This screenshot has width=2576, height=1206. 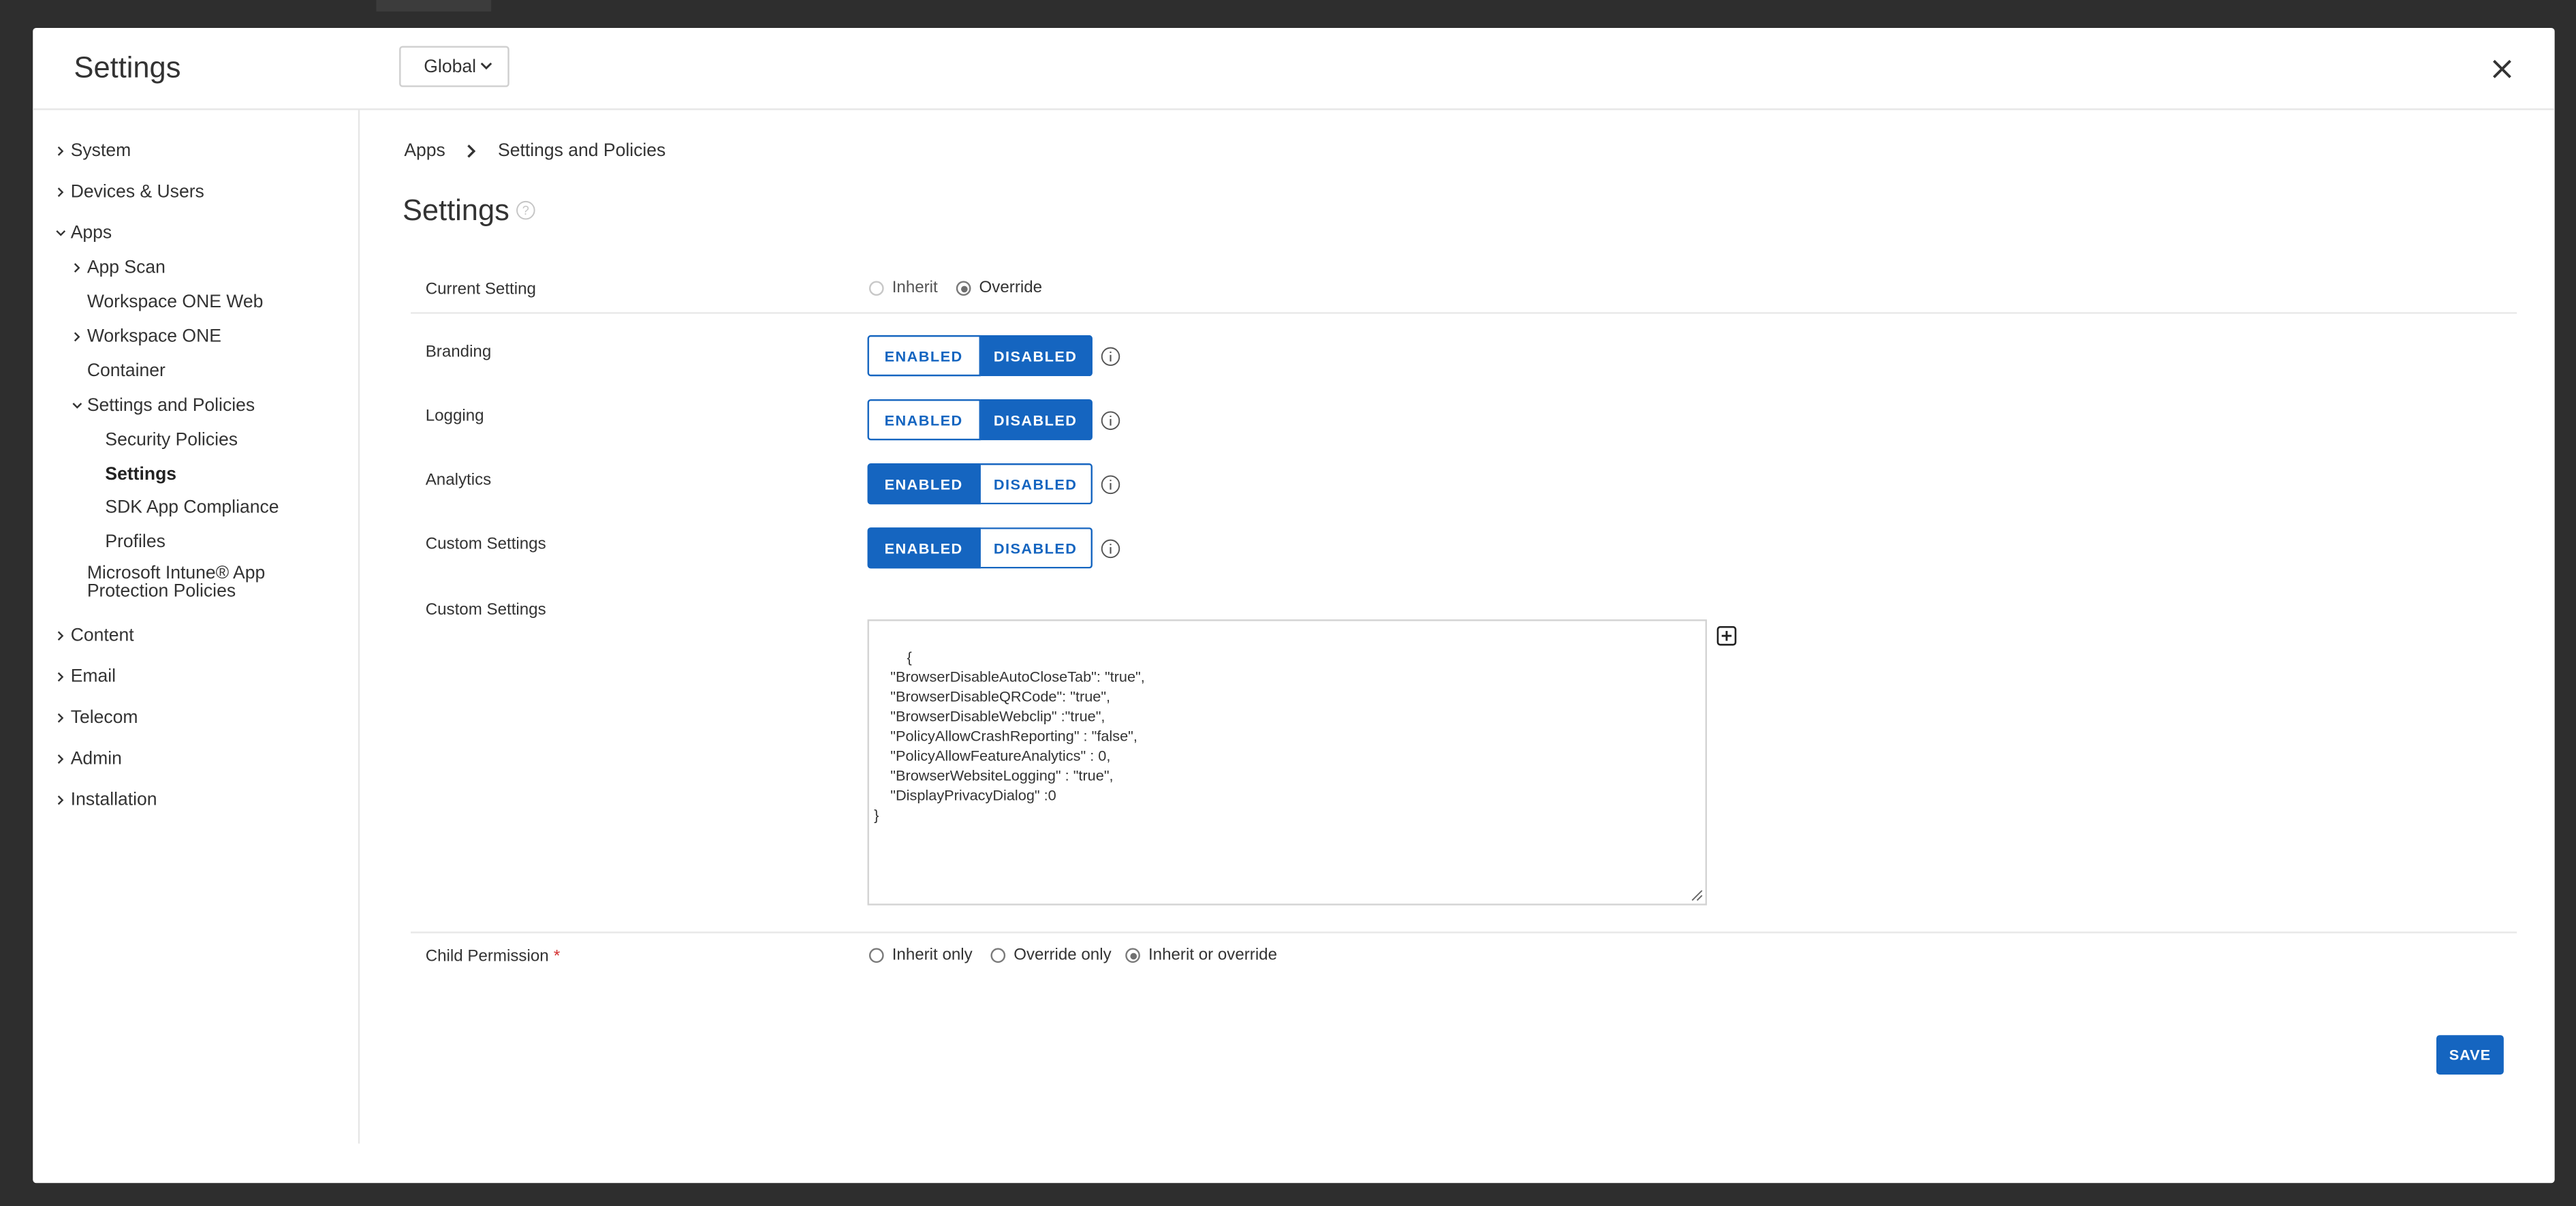 I want to click on radio-label: Inherit, so click(x=915, y=288).